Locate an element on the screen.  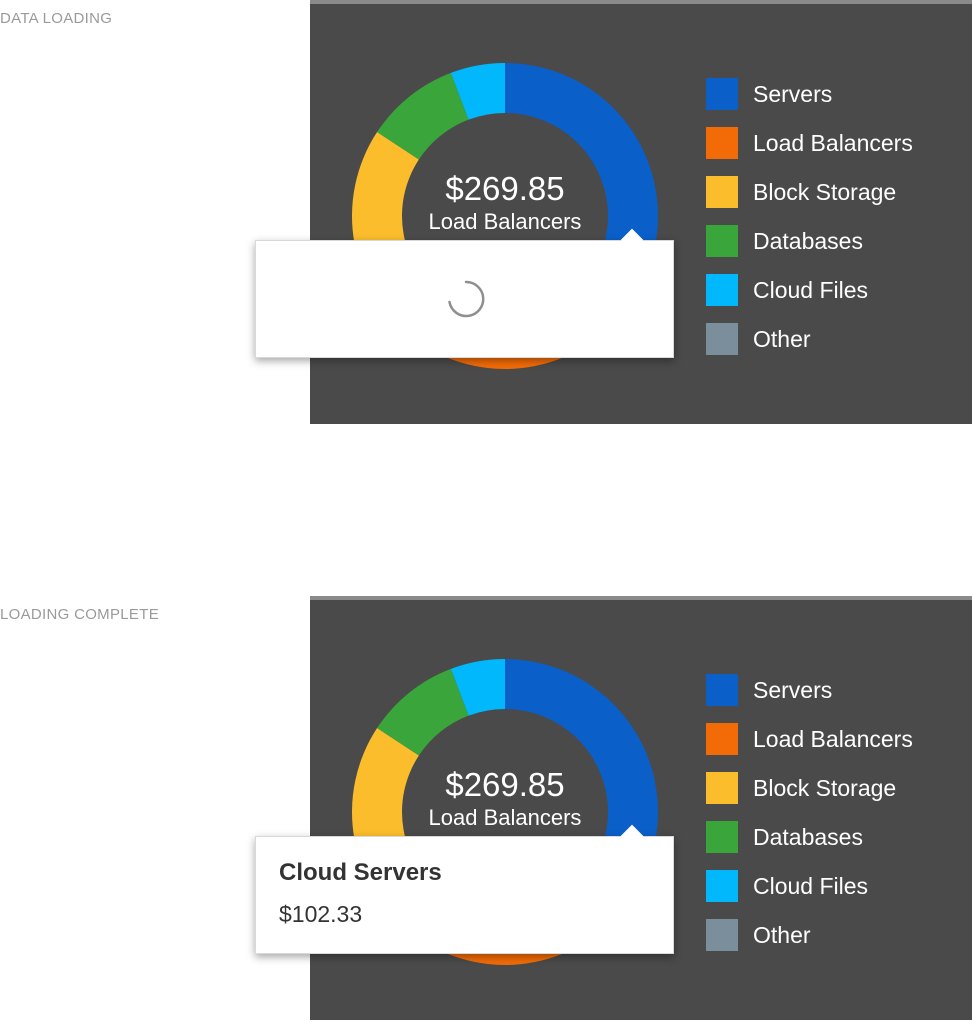
tooltip-value: $102.33 is located at coordinates (321, 914).